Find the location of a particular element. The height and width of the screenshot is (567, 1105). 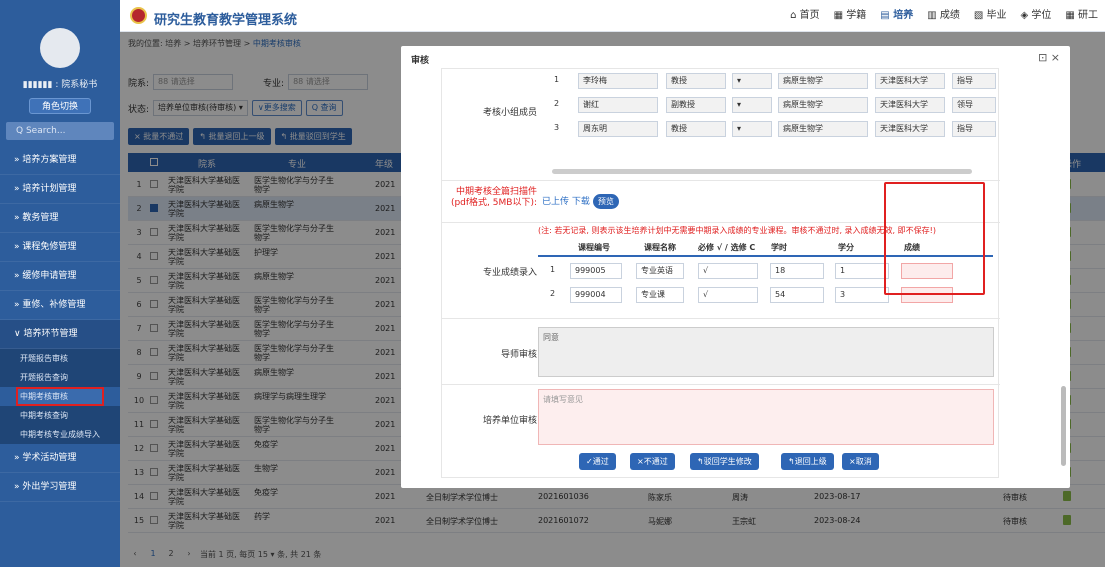

return-up-button: ↰退回上级 is located at coordinates (807, 461).